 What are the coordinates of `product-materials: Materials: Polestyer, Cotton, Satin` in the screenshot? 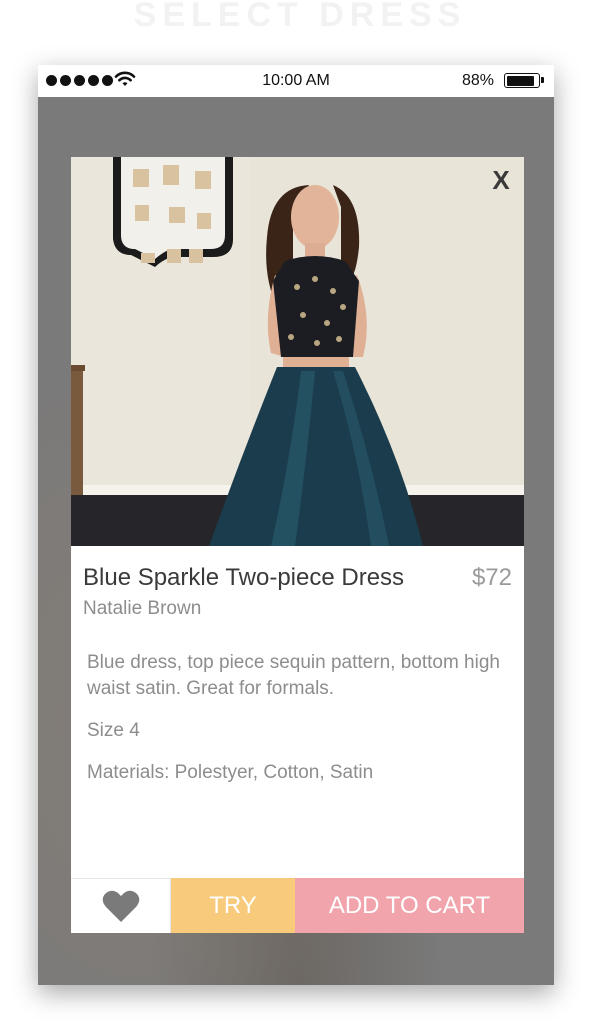 It's located at (230, 772).